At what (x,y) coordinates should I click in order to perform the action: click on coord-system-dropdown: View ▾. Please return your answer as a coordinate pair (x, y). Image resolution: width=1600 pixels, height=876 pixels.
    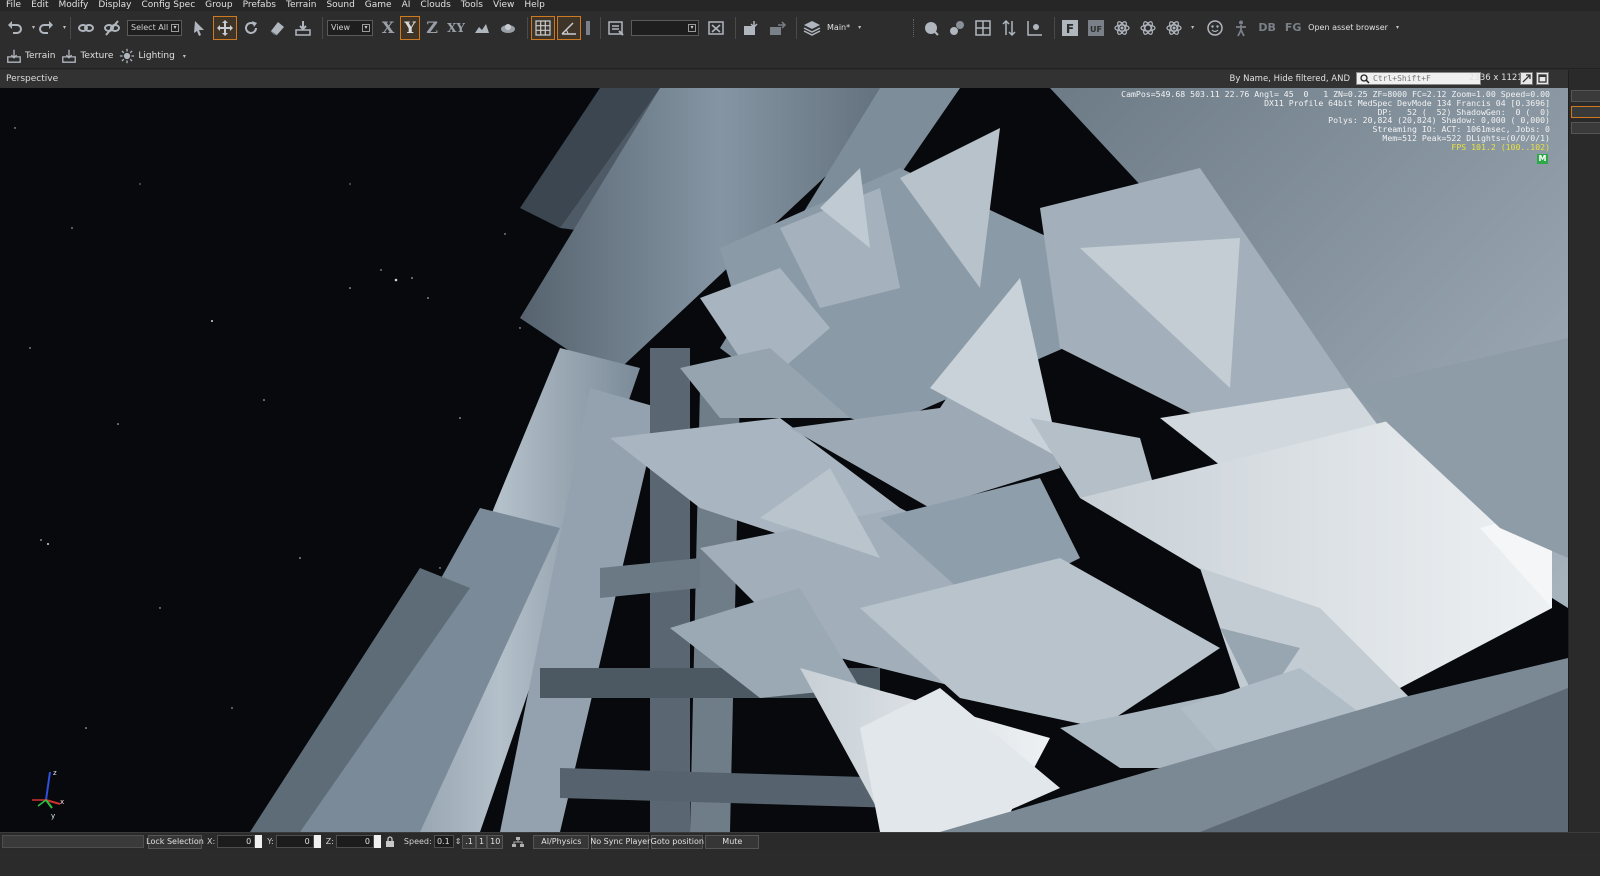
    Looking at the image, I should click on (350, 27).